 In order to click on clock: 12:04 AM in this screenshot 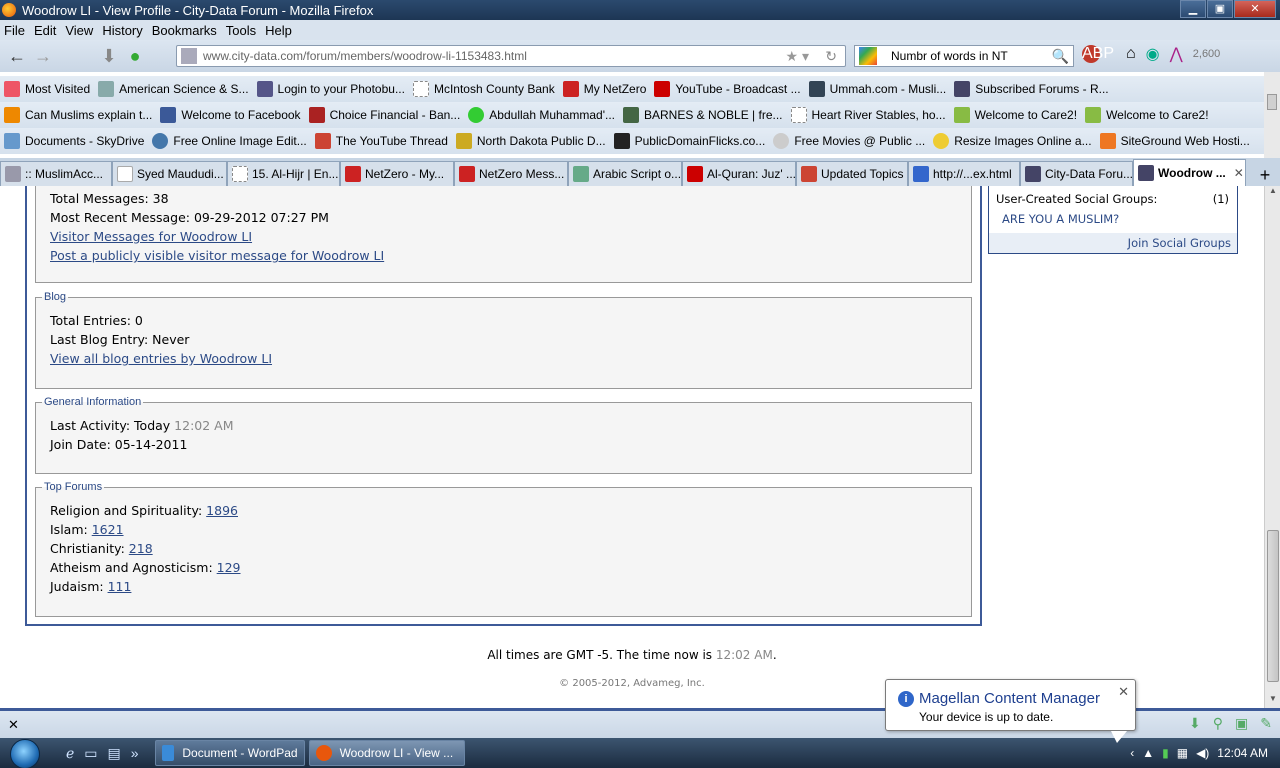, I will do `click(1242, 753)`.